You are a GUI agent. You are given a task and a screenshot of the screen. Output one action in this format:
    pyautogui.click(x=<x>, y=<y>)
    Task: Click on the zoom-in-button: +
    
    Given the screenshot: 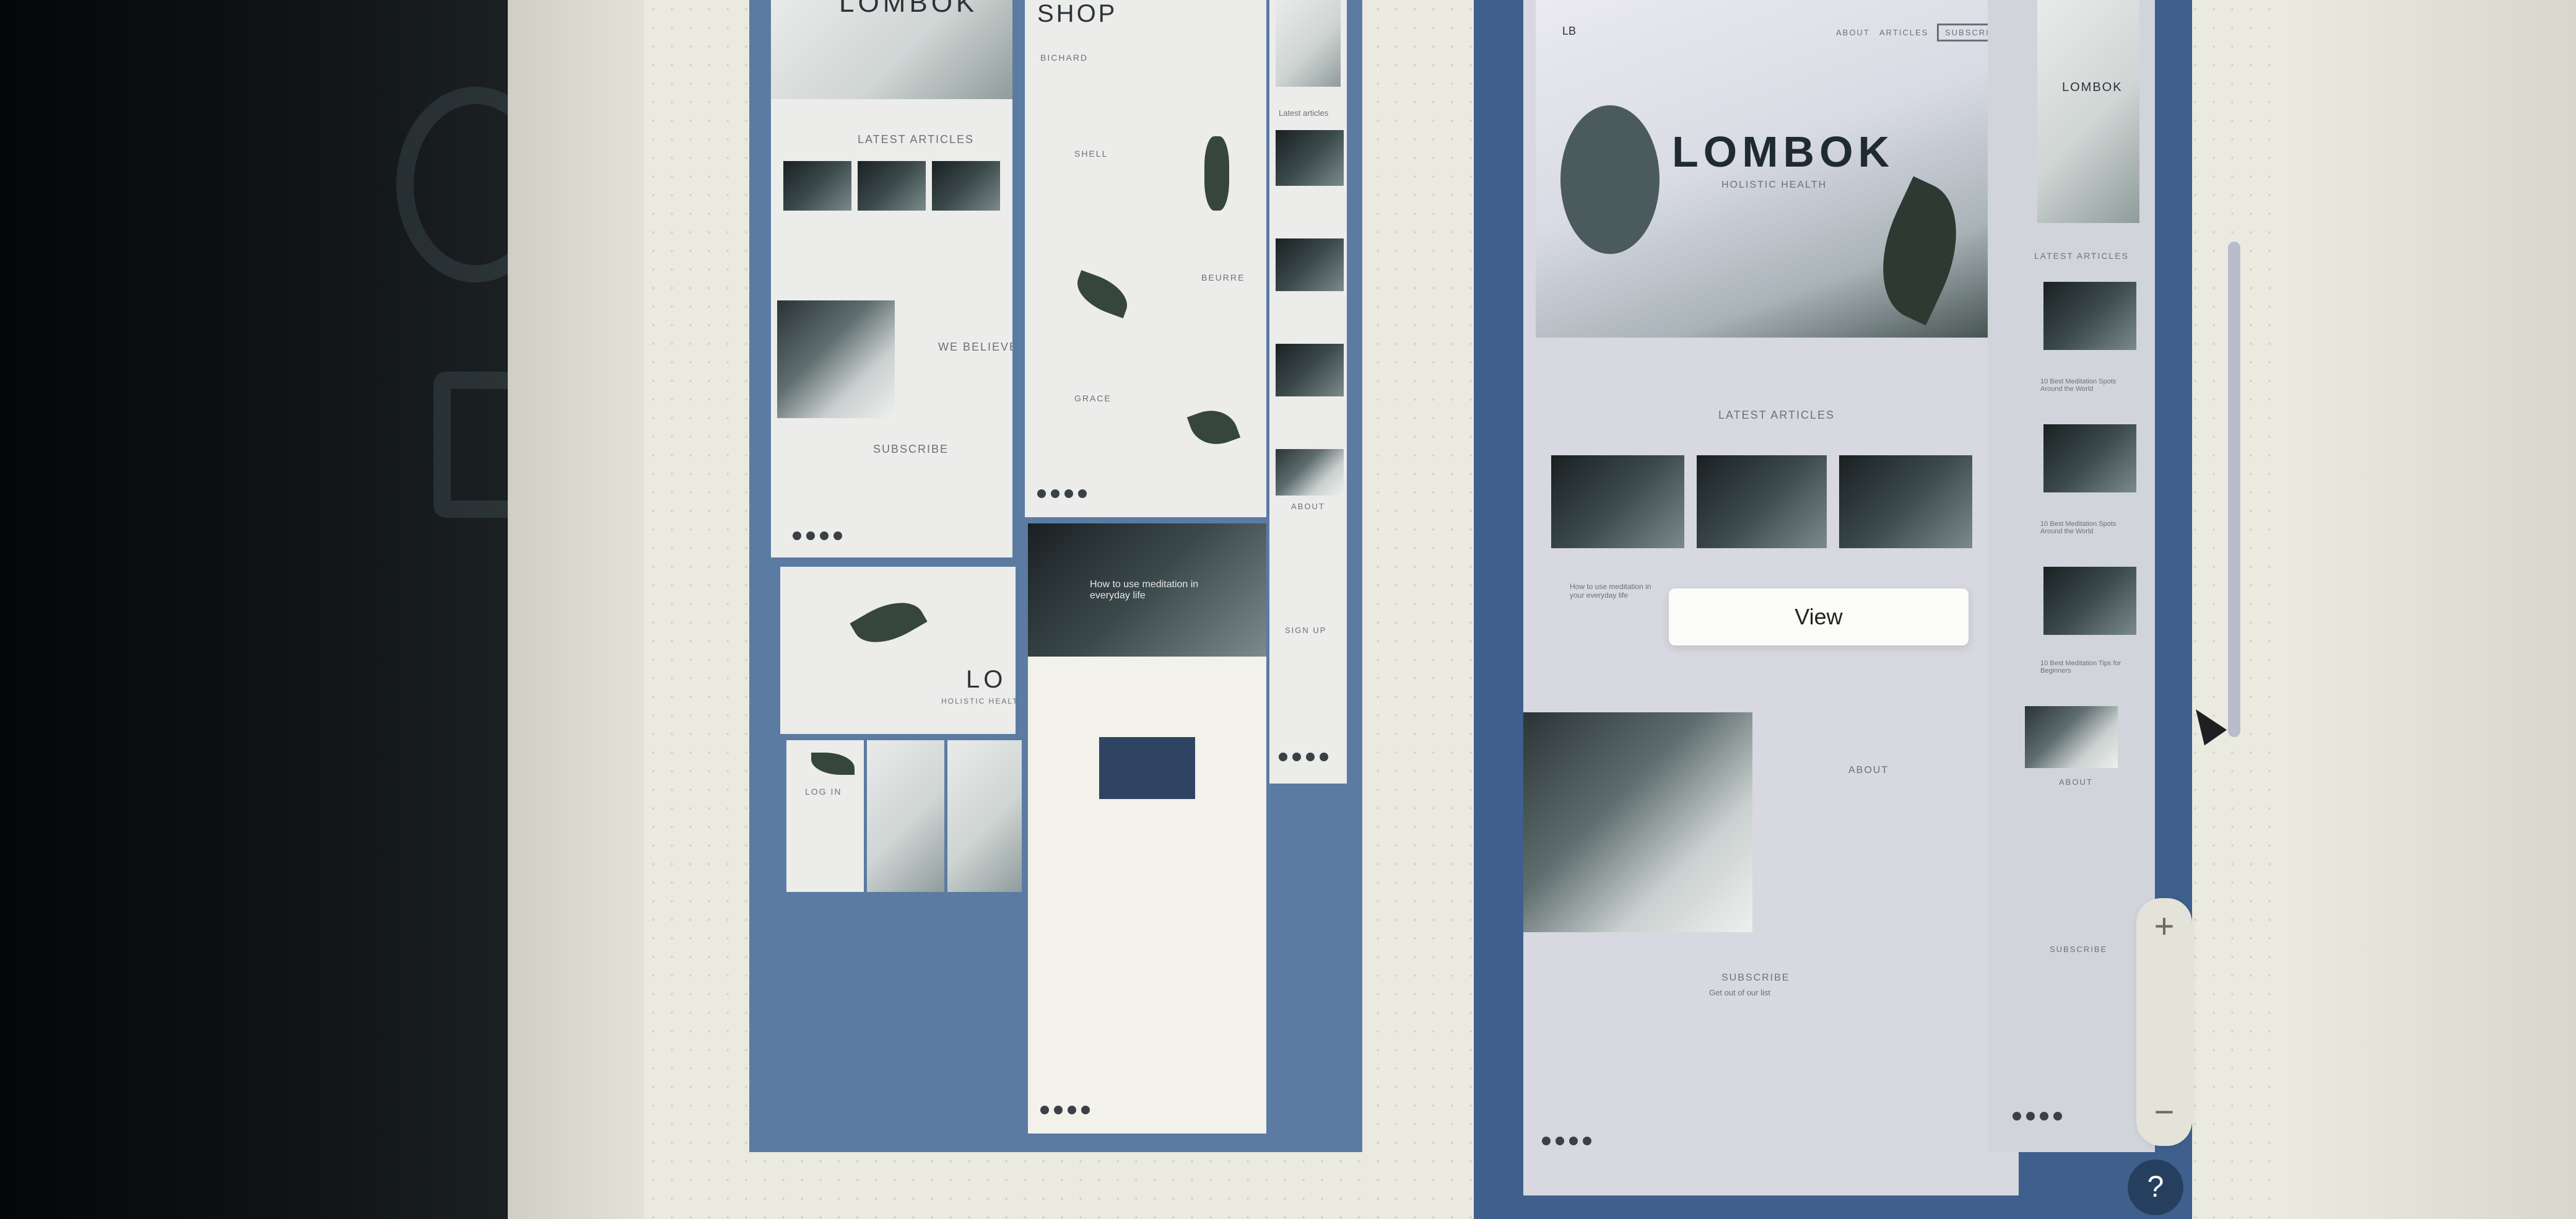 What is the action you would take?
    pyautogui.click(x=2164, y=926)
    